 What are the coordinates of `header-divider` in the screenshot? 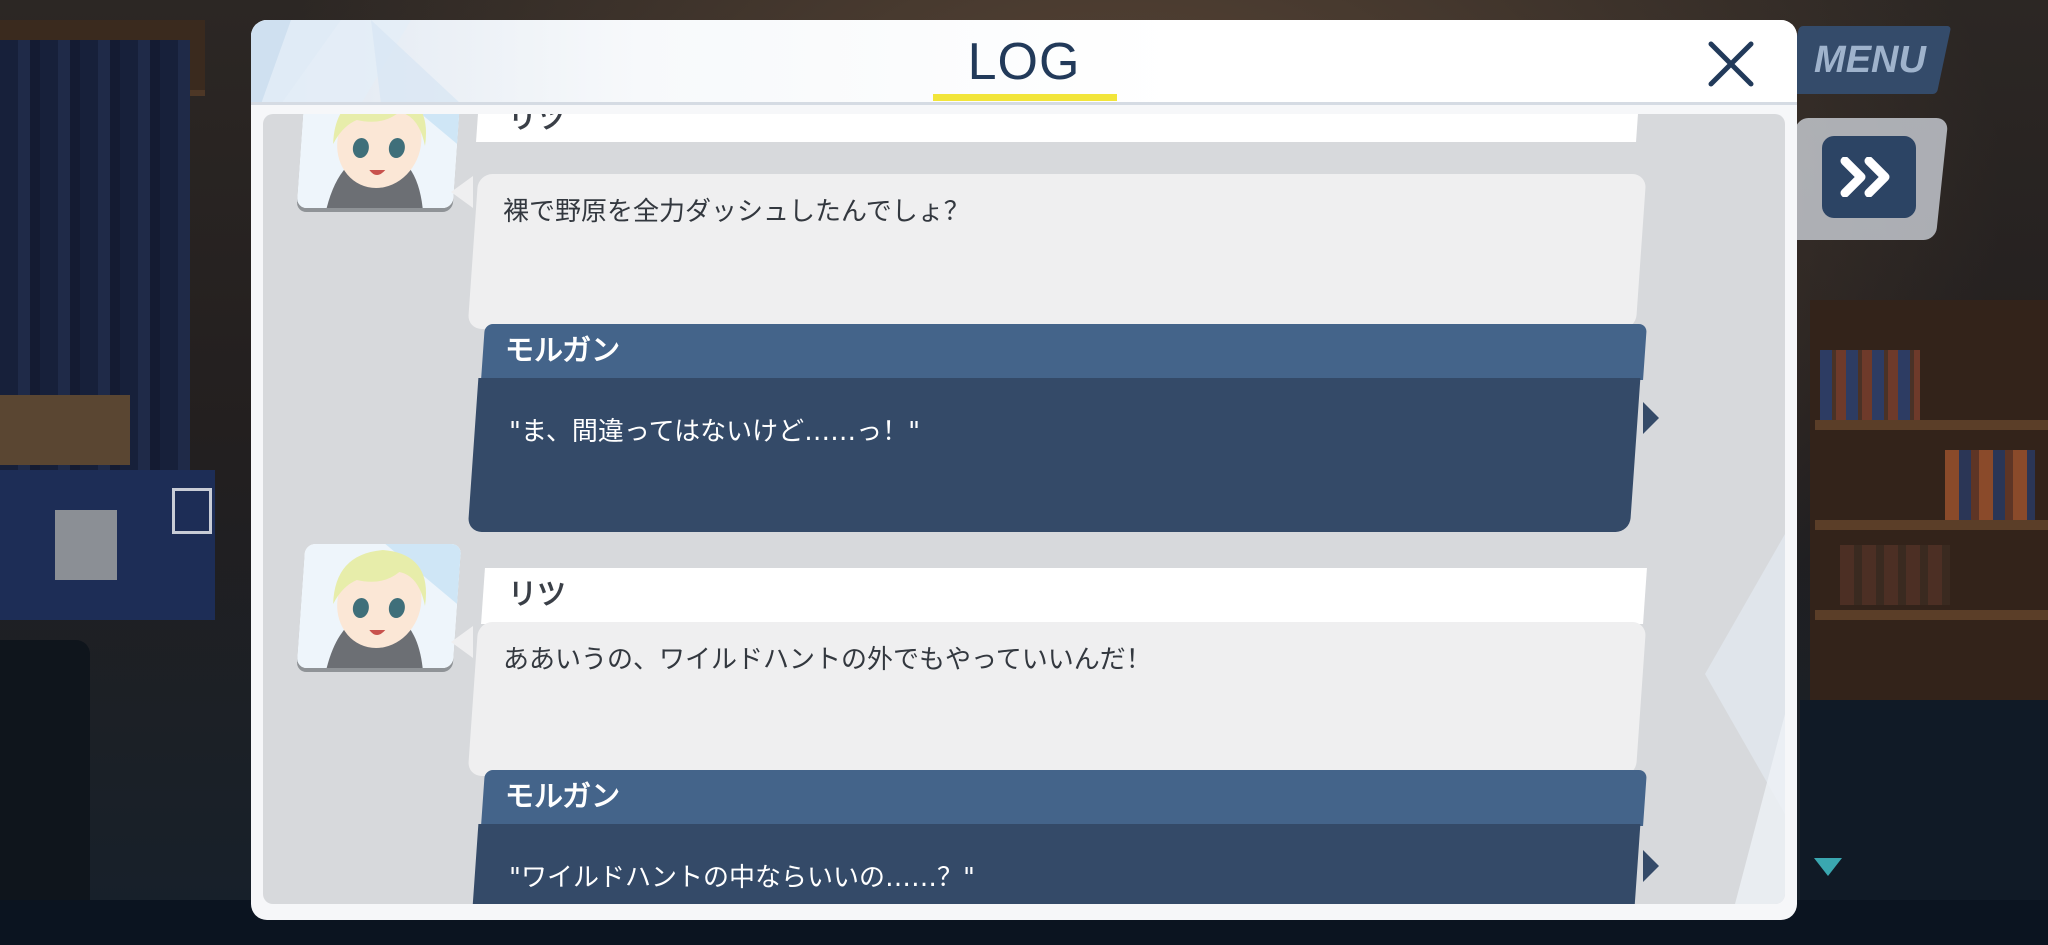 It's located at (1024, 103).